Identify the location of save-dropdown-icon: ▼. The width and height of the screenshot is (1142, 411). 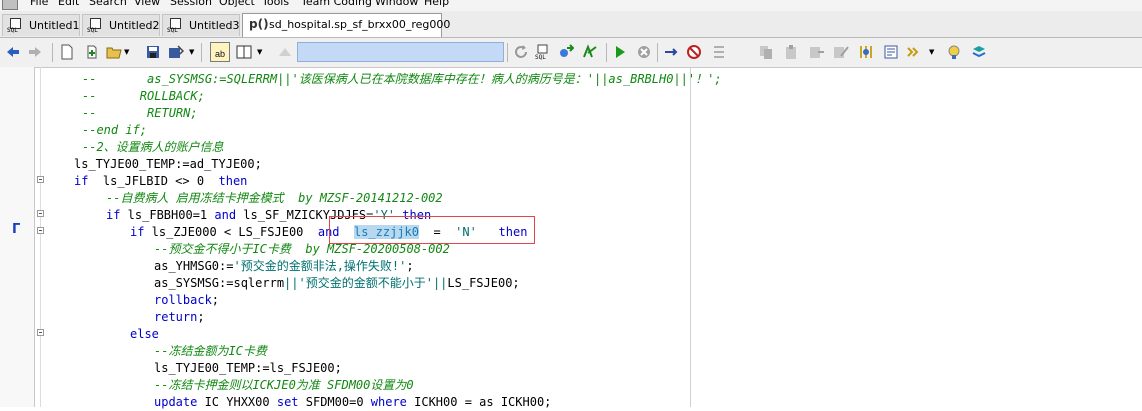
(191, 52).